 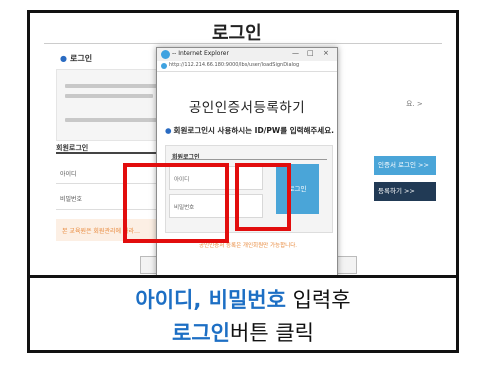 What do you see at coordinates (247, 54) in the screenshot?
I see `window-titlebar: -- Internet Explorer — □ ×` at bounding box center [247, 54].